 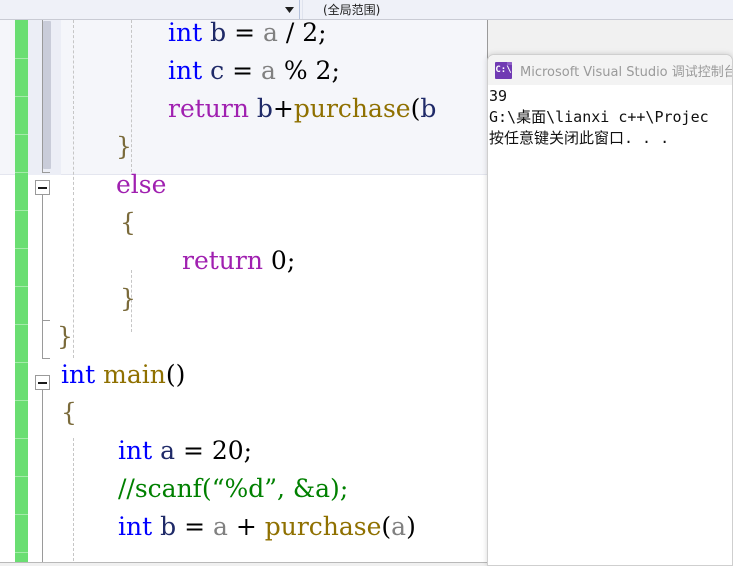 I want to click on console-output-line: 按任意键关闭此窗口. . ., so click(x=579, y=138).